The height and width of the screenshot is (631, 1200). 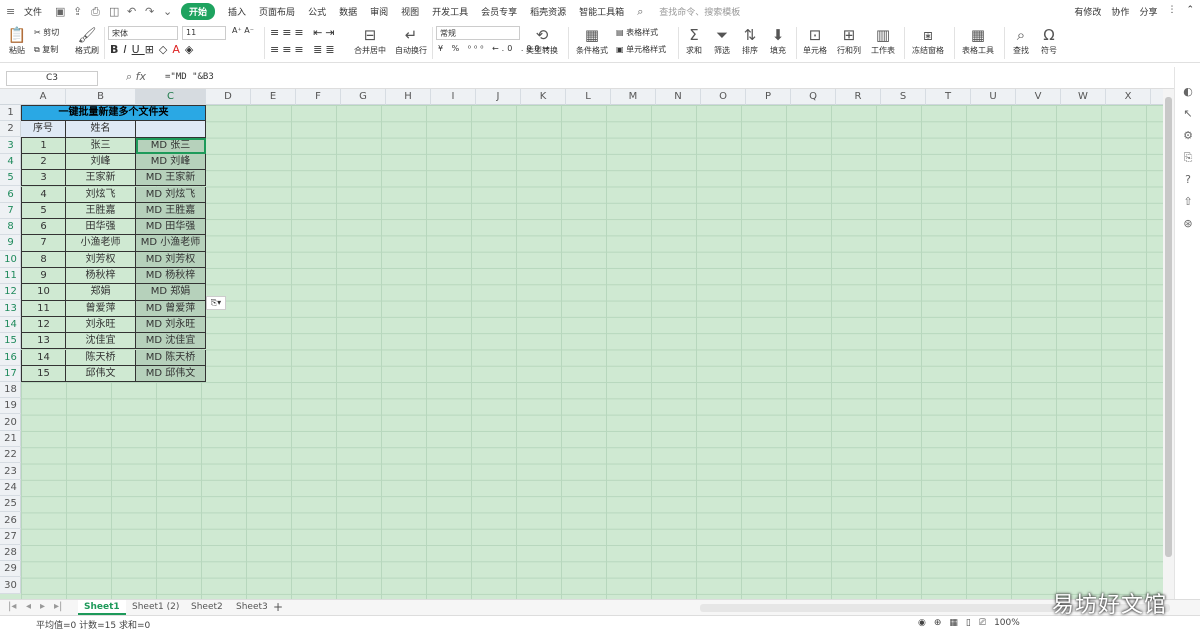 I want to click on find-button: ⌕ 查找, so click(x=1021, y=40).